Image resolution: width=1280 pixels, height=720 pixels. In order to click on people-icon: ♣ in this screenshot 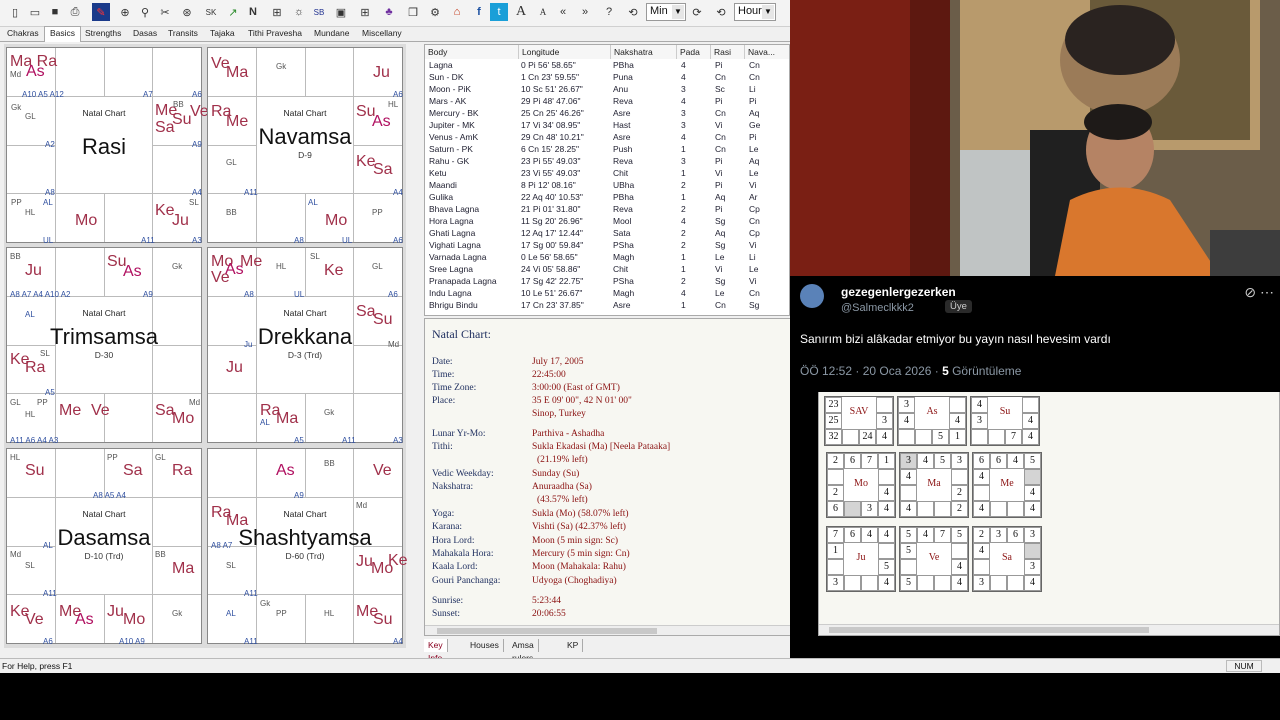, I will do `click(389, 12)`.